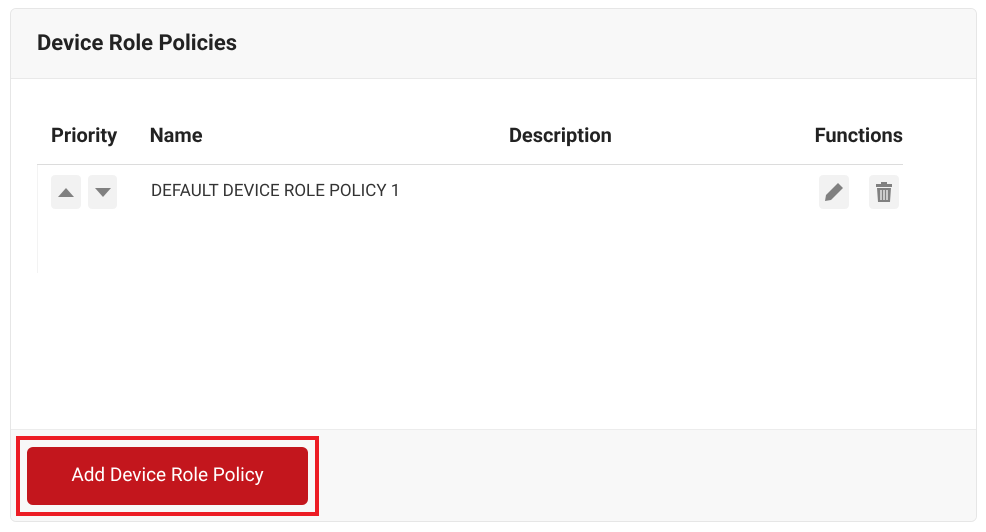  I want to click on move-up-button, so click(66, 192).